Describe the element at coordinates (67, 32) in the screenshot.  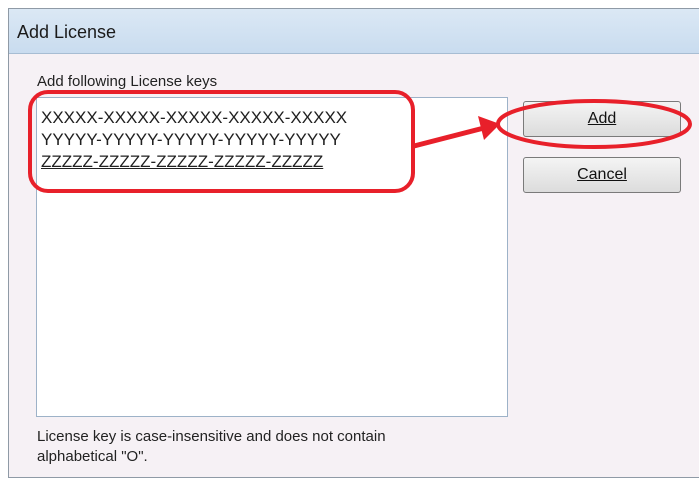
I see `dialog-title: Add License` at that location.